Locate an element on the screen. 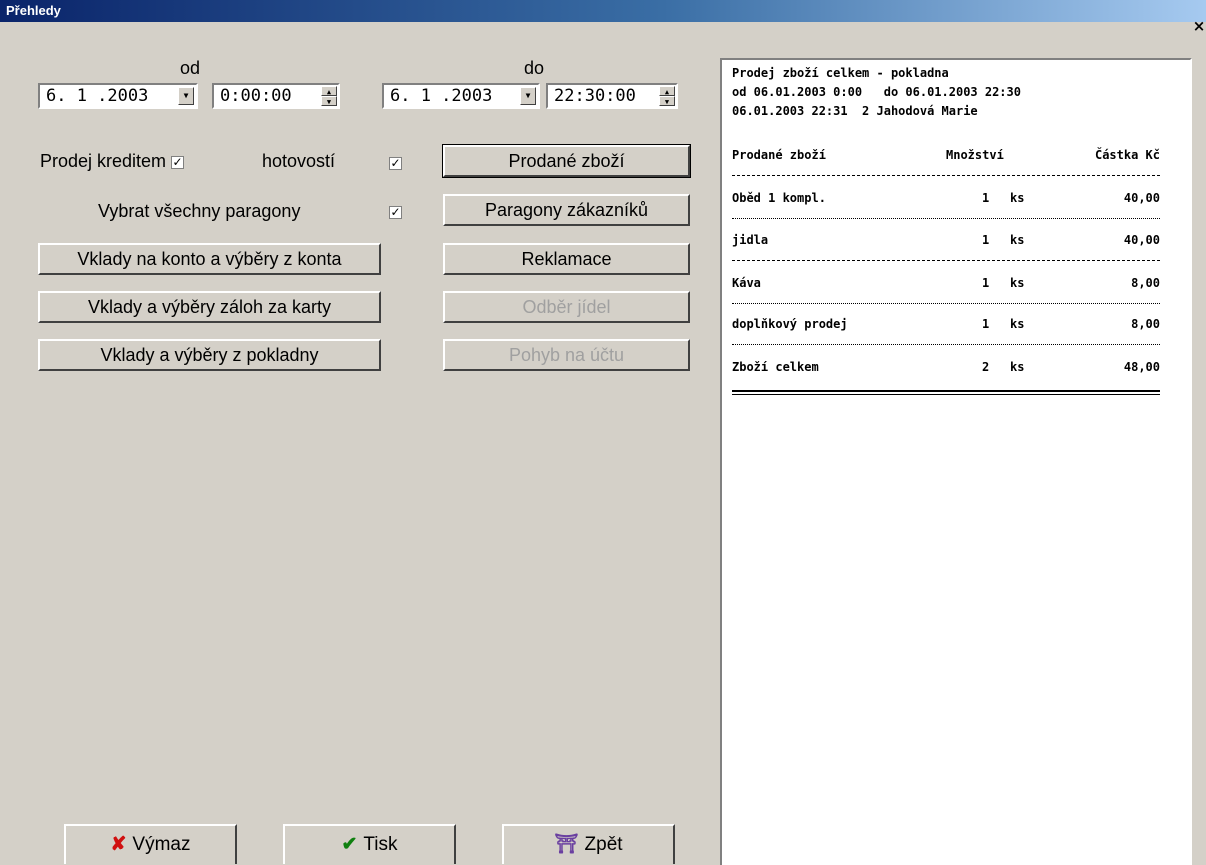 The width and height of the screenshot is (1206, 865). delete-button: ✘ Výmaz is located at coordinates (150, 844).